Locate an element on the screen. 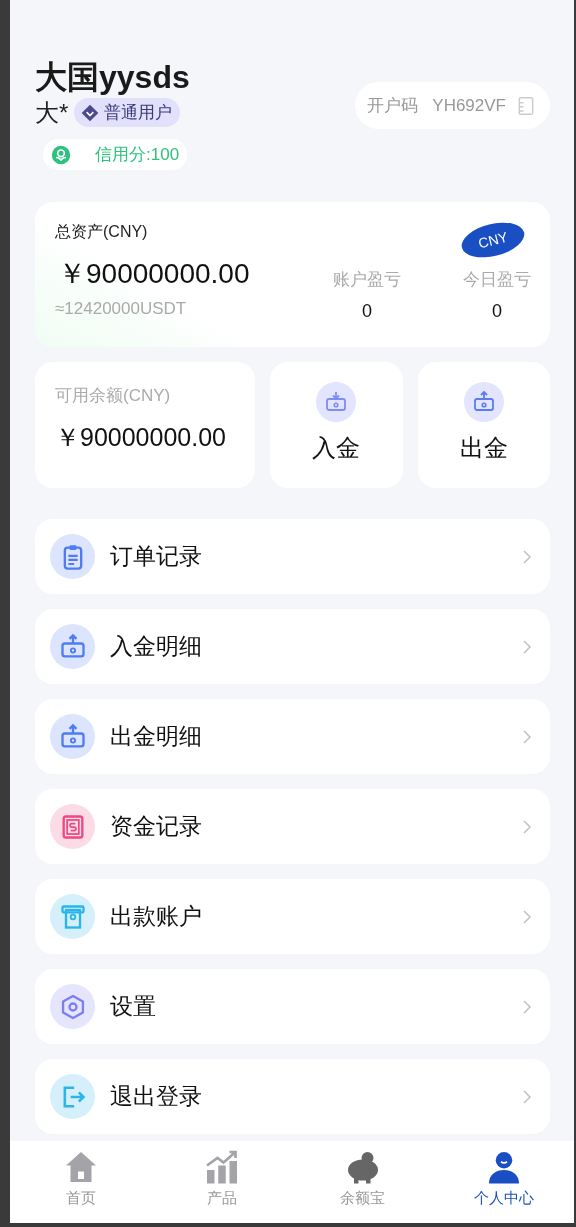  deposit-button: 入金 is located at coordinates (336, 425).